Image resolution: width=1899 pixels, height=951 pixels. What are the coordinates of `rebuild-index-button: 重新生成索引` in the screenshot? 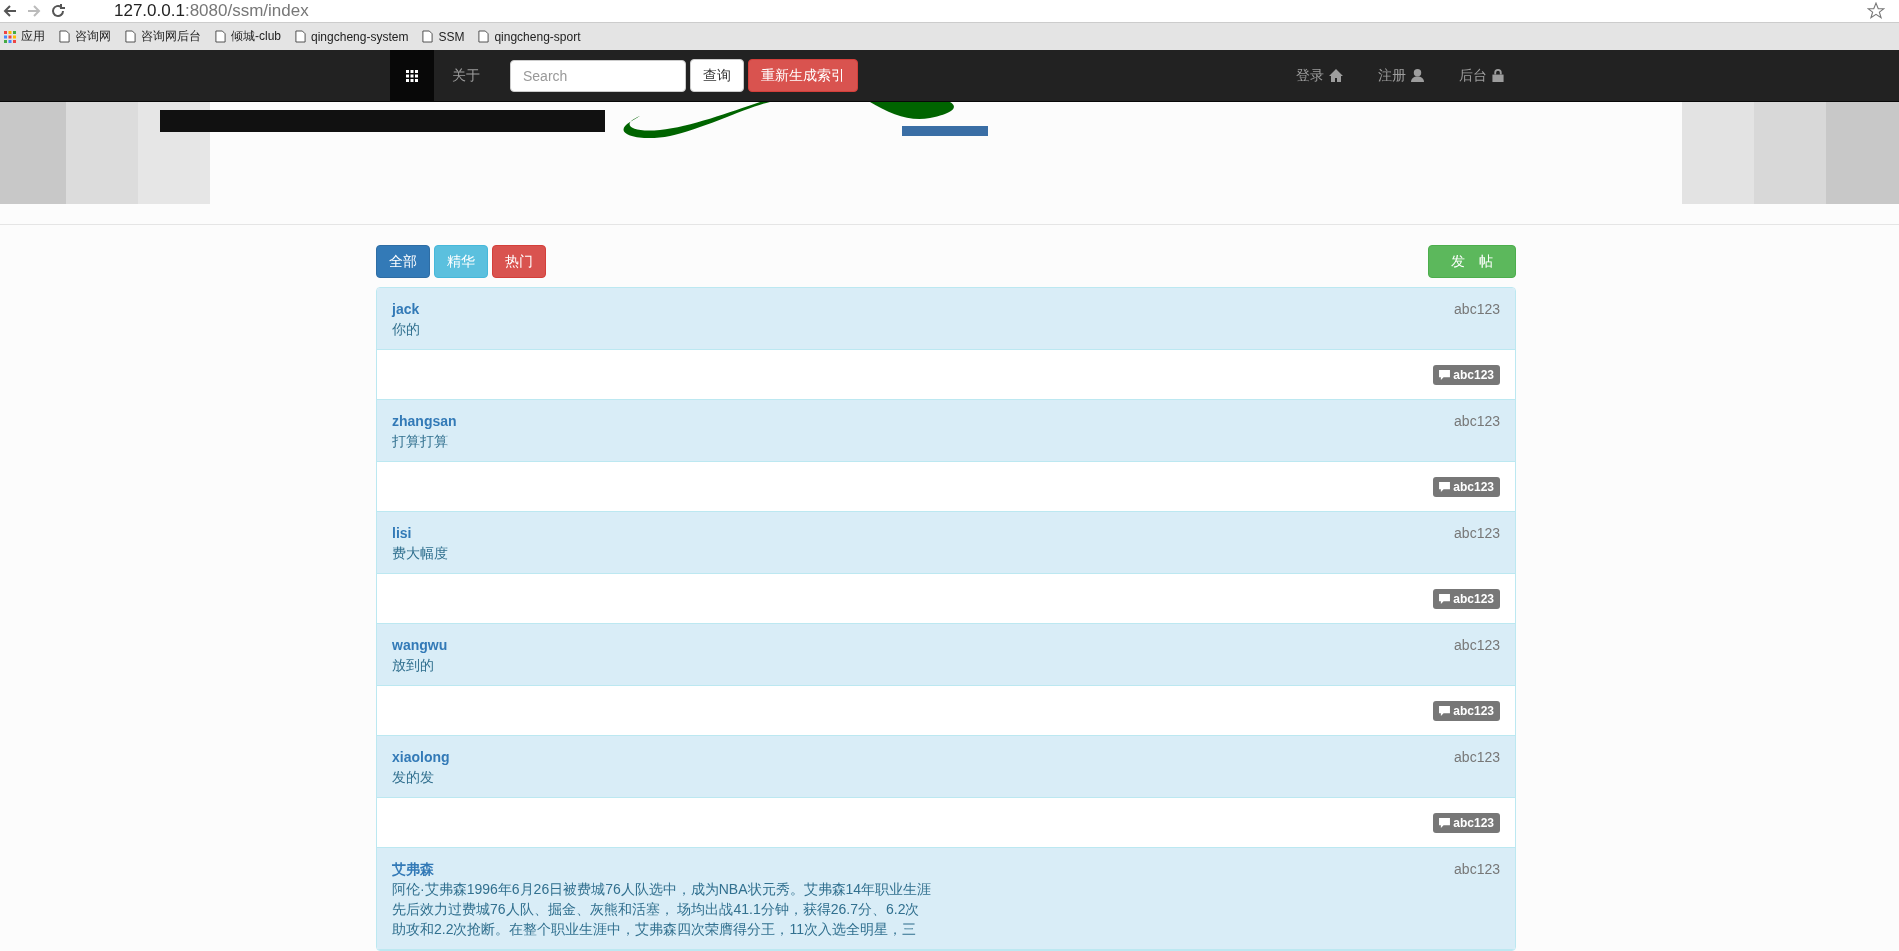 It's located at (803, 75).